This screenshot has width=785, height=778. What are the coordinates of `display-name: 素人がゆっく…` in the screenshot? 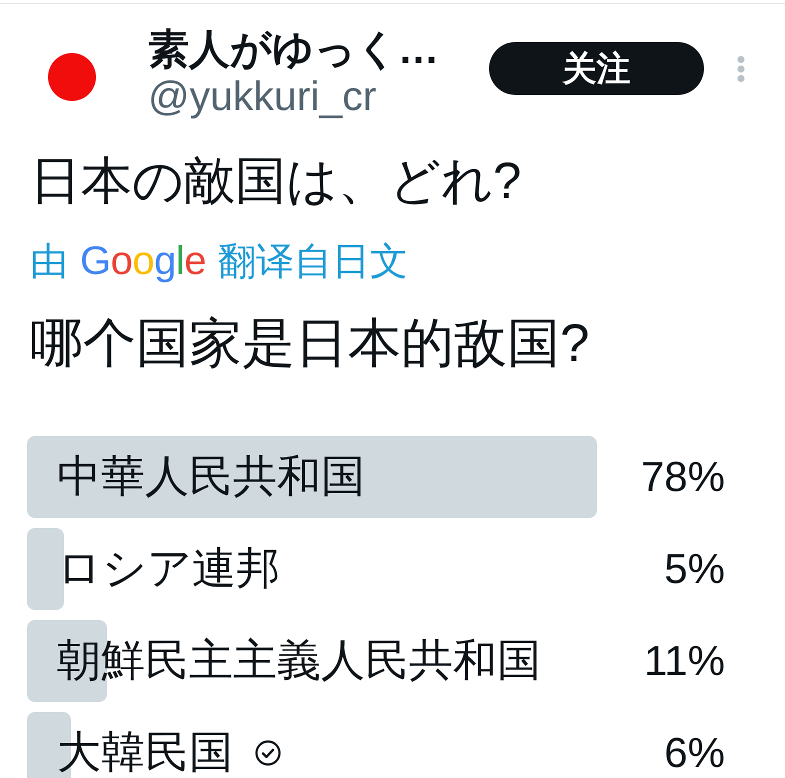 It's located at (293, 49).